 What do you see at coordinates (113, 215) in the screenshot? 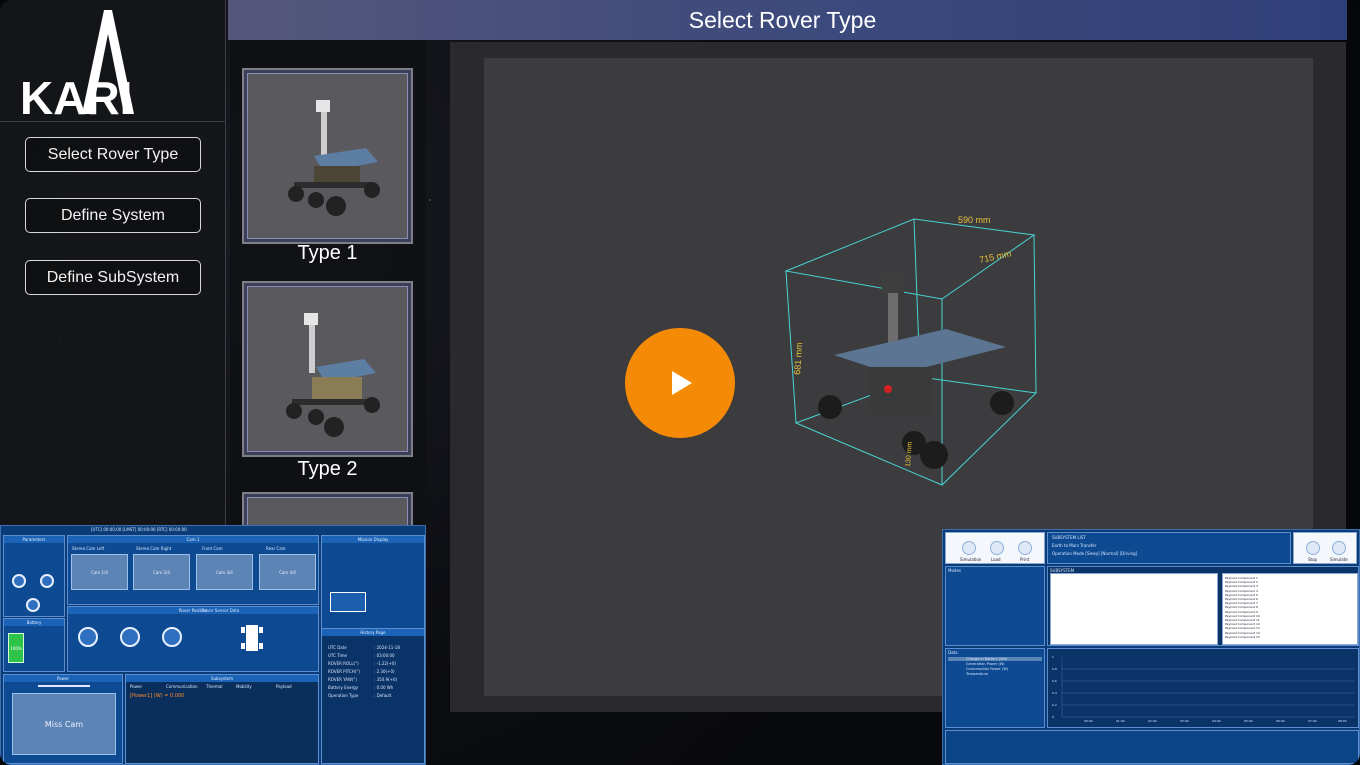
I see `define-system-button: Define System` at bounding box center [113, 215].